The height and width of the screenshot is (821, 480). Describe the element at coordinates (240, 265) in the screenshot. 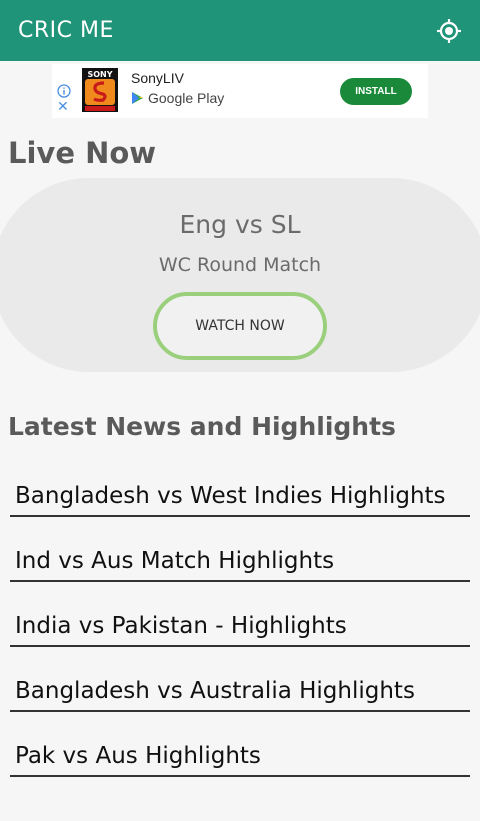

I see `match-subtitle: WC Round Match` at that location.